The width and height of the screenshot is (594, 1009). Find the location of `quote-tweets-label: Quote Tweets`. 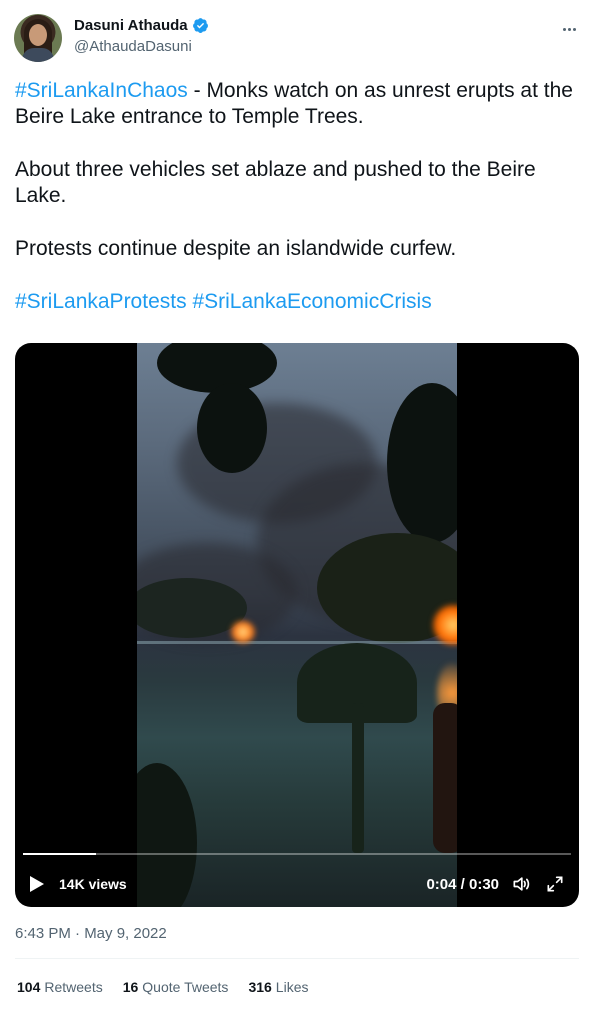

quote-tweets-label: Quote Tweets is located at coordinates (185, 987).